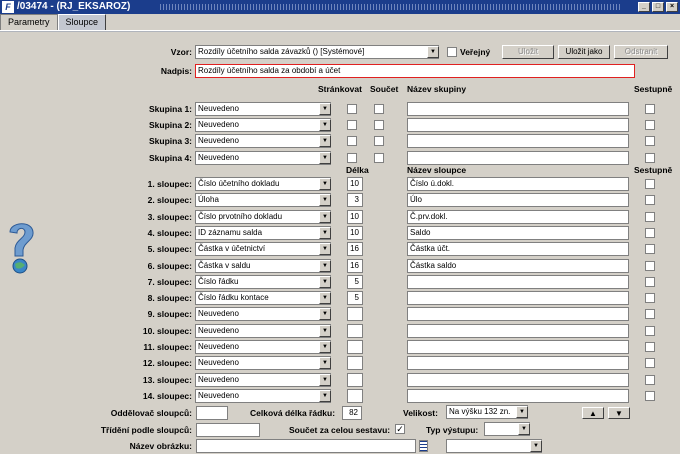 The image size is (680, 454). I want to click on output-type-select: ▼, so click(507, 429).